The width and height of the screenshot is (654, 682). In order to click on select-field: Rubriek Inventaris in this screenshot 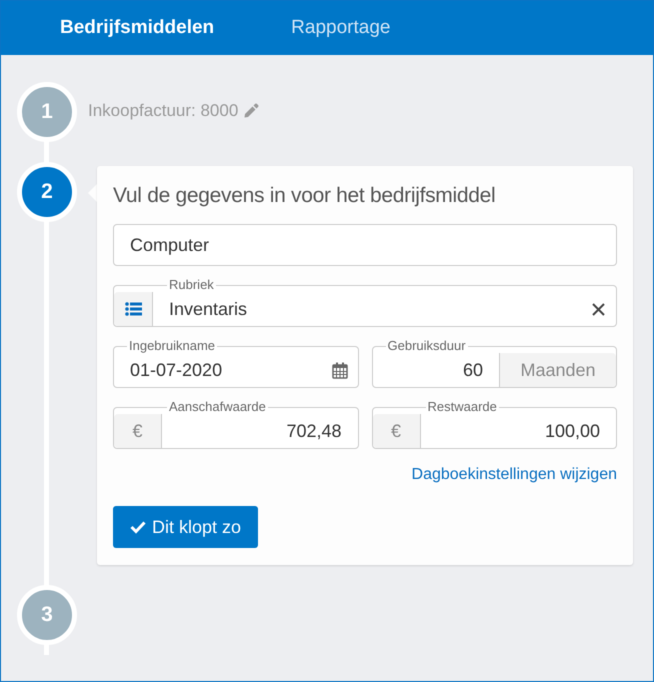, I will do `click(365, 302)`.